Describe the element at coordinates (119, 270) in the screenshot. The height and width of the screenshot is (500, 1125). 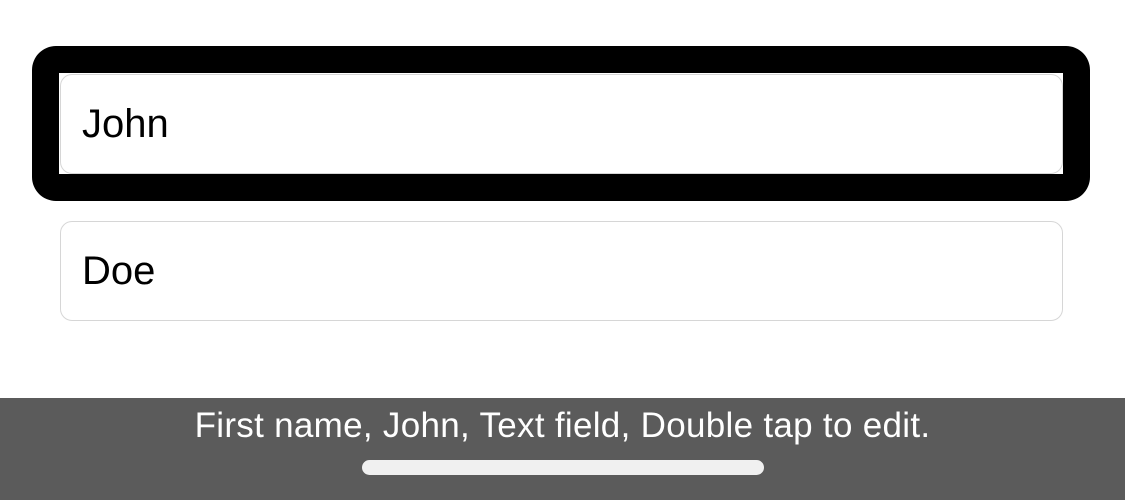
I see `last-name-value: Doe` at that location.